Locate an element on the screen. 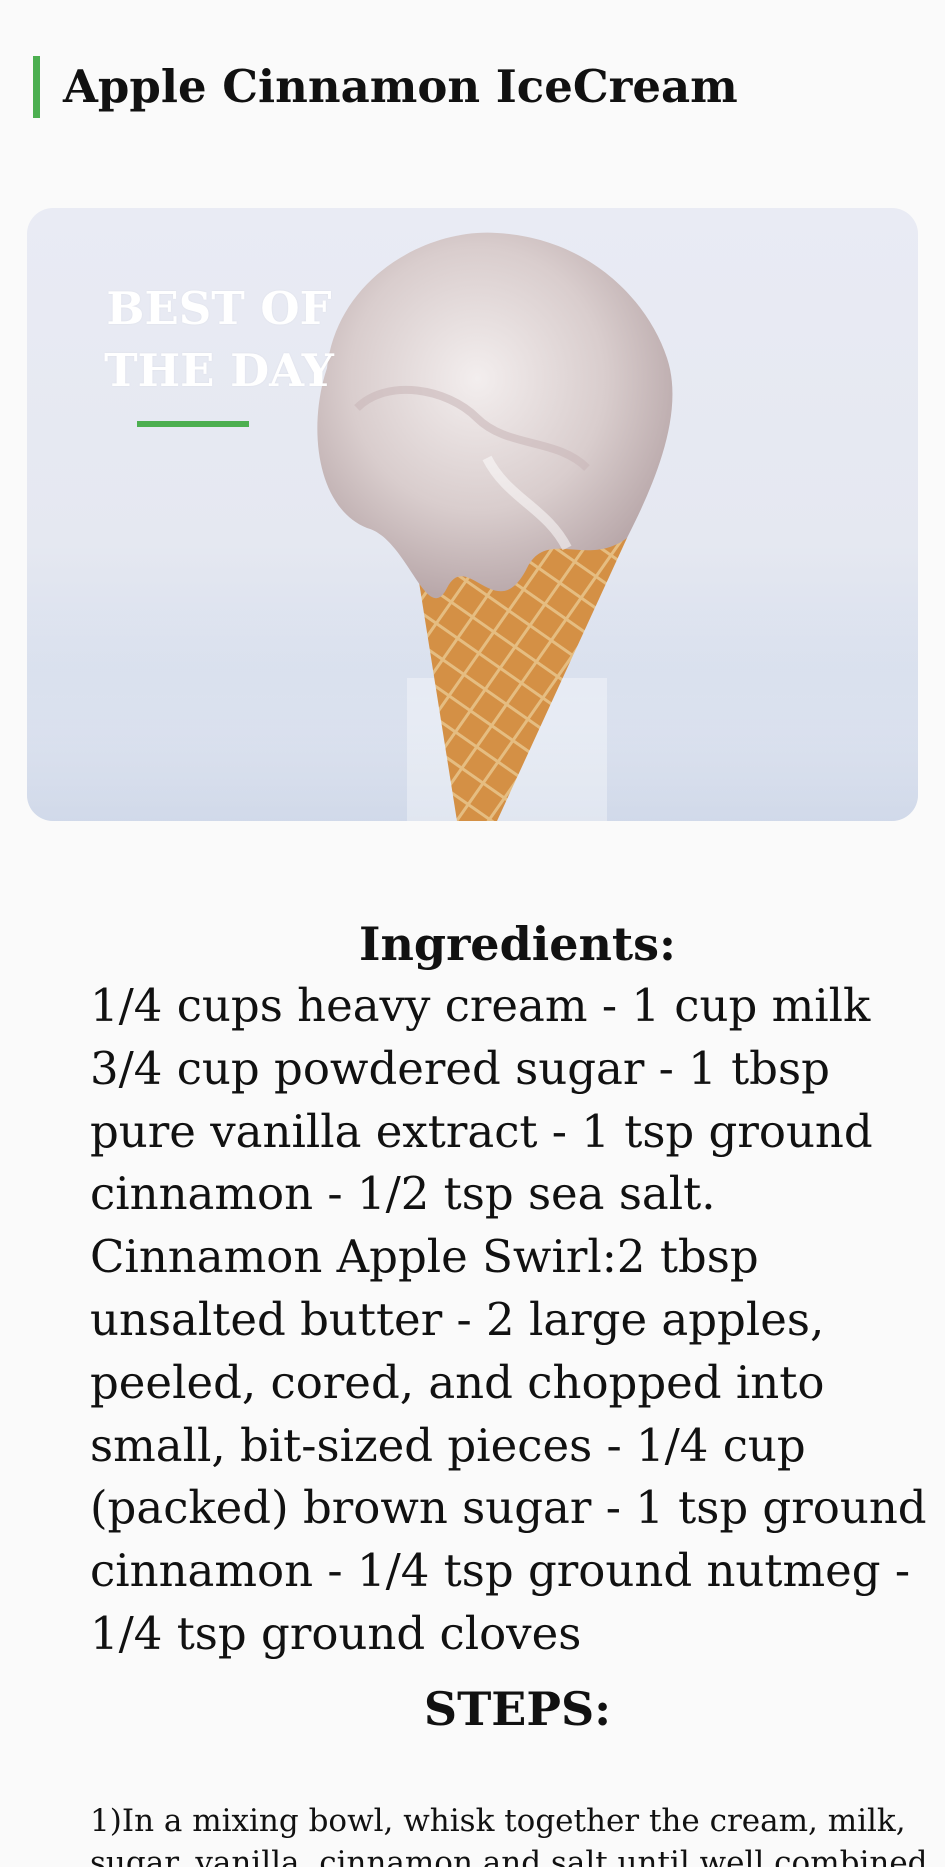  steps-heading: STEPS: is located at coordinates (517, 1709).